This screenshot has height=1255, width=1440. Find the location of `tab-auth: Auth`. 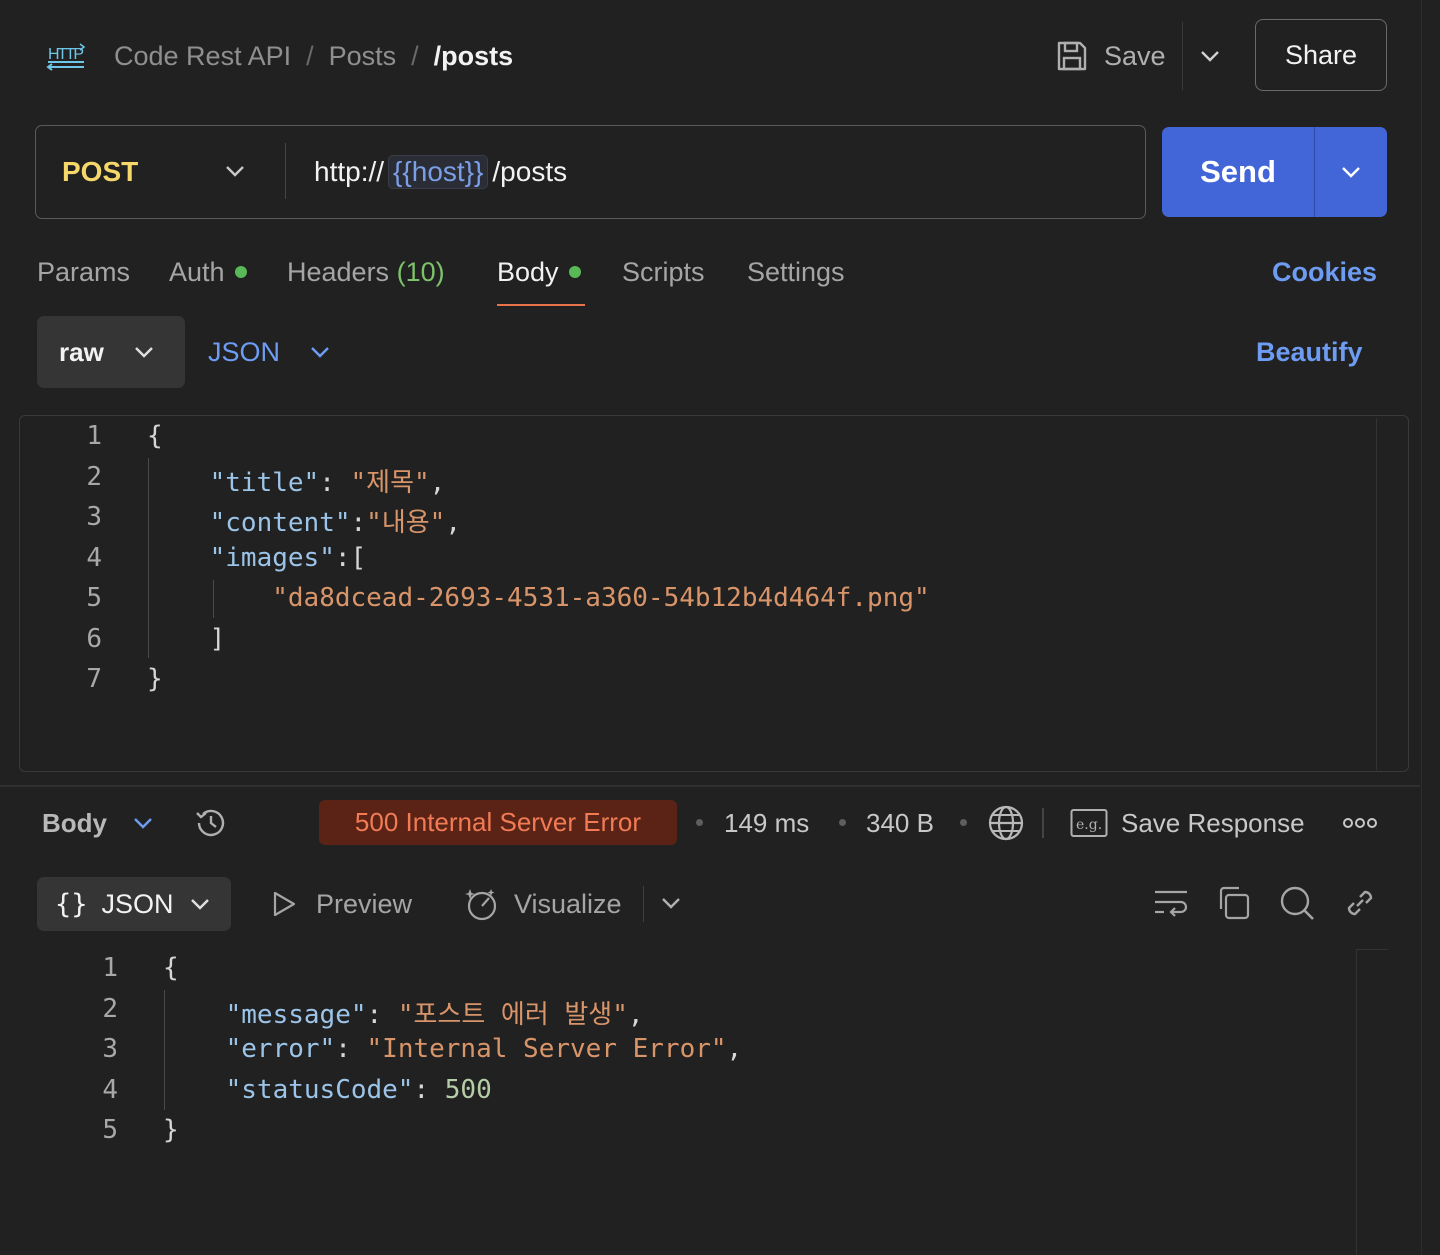

tab-auth: Auth is located at coordinates (208, 272).